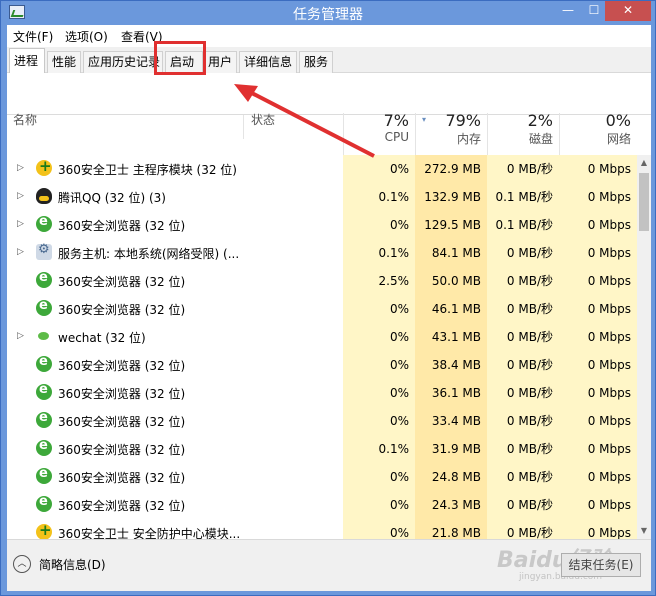 The image size is (656, 596). Describe the element at coordinates (322, 505) in the screenshot. I see `table-row: 360安全浏览器 (32 位) 0%24.3 MB0 MB/秒0 Mbps` at that location.